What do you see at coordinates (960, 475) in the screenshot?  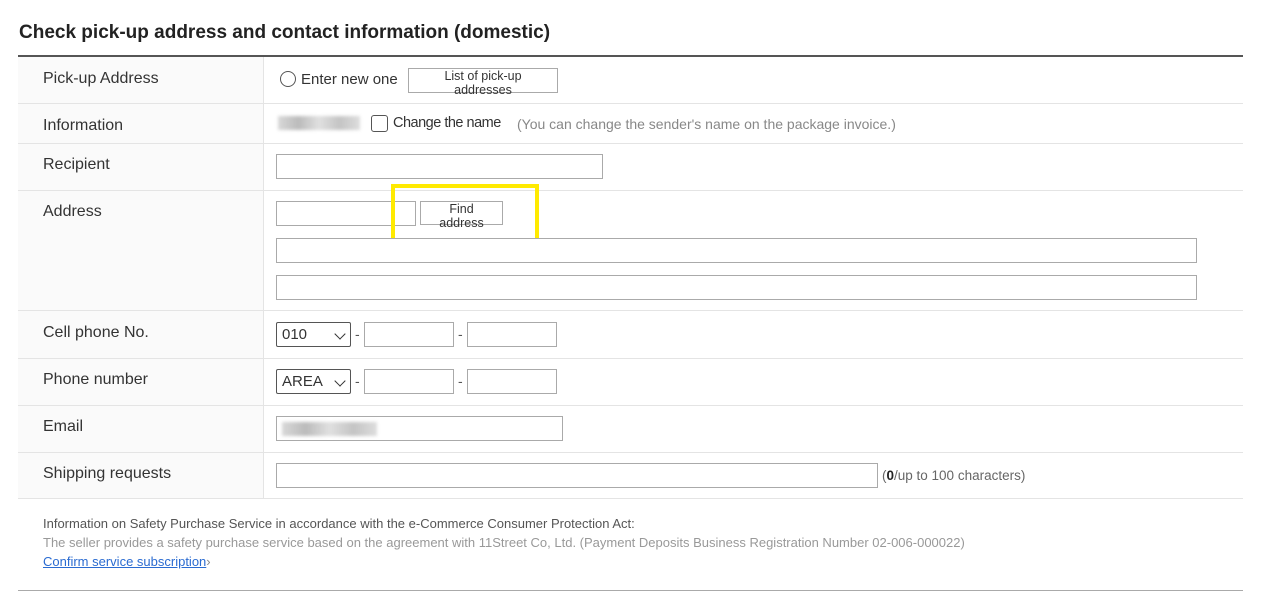 I see `count-suffix: /up to 100 characters)` at bounding box center [960, 475].